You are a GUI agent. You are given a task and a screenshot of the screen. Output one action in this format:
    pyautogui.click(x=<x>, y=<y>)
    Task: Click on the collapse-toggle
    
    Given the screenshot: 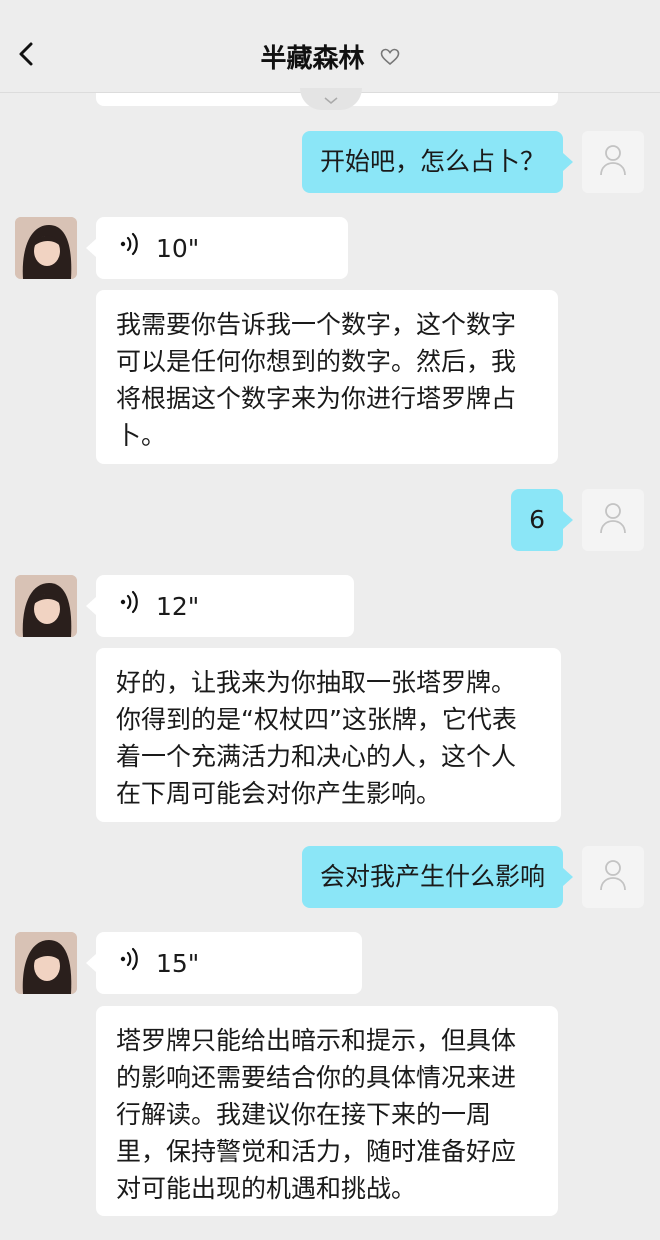 What is the action you would take?
    pyautogui.click(x=331, y=99)
    